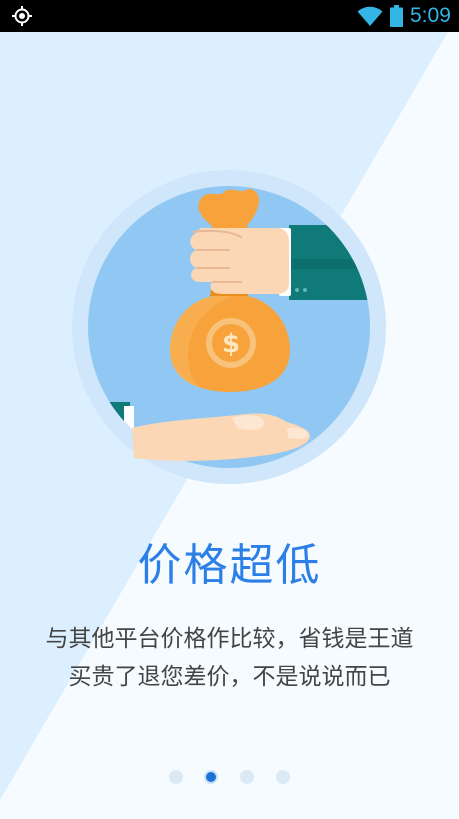 This screenshot has width=459, height=819. Describe the element at coordinates (229, 565) in the screenshot. I see `page-title: 价格超低` at that location.